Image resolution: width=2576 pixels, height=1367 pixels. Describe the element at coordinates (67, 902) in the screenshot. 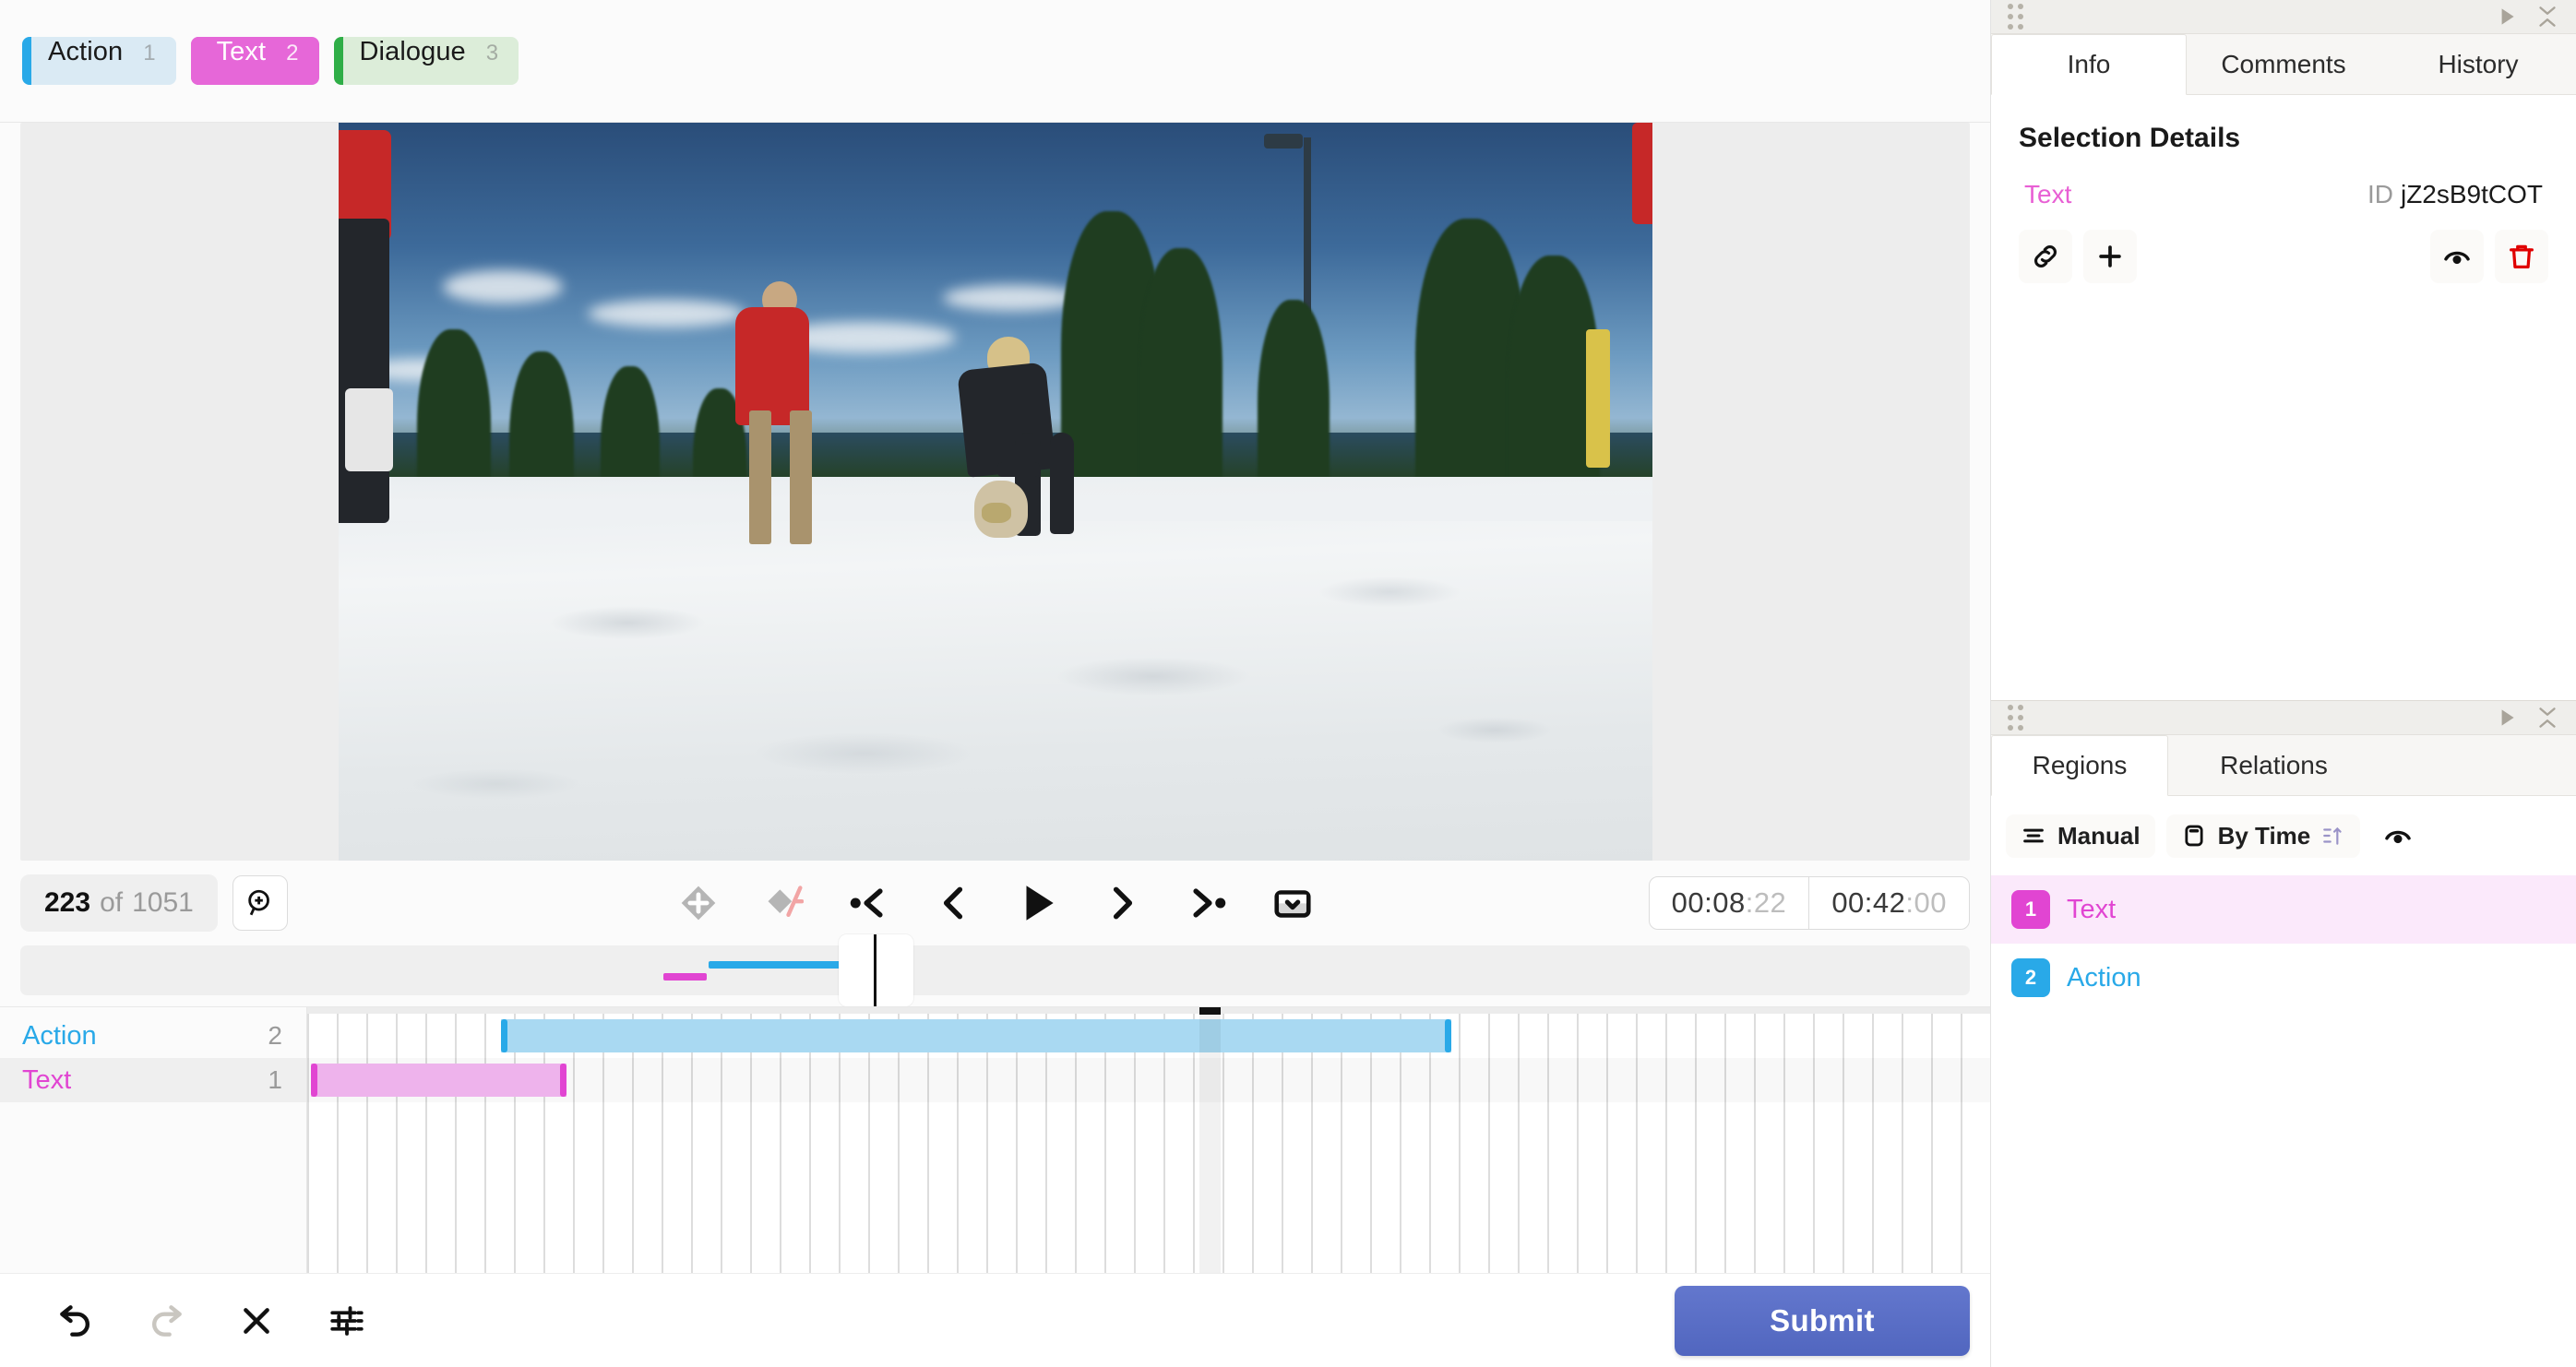

I see `frame-current: 223` at that location.